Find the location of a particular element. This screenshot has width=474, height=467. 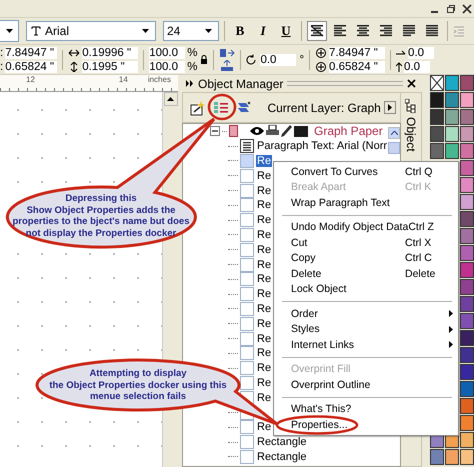

position-field: 0.65824 " is located at coordinates (31, 66).